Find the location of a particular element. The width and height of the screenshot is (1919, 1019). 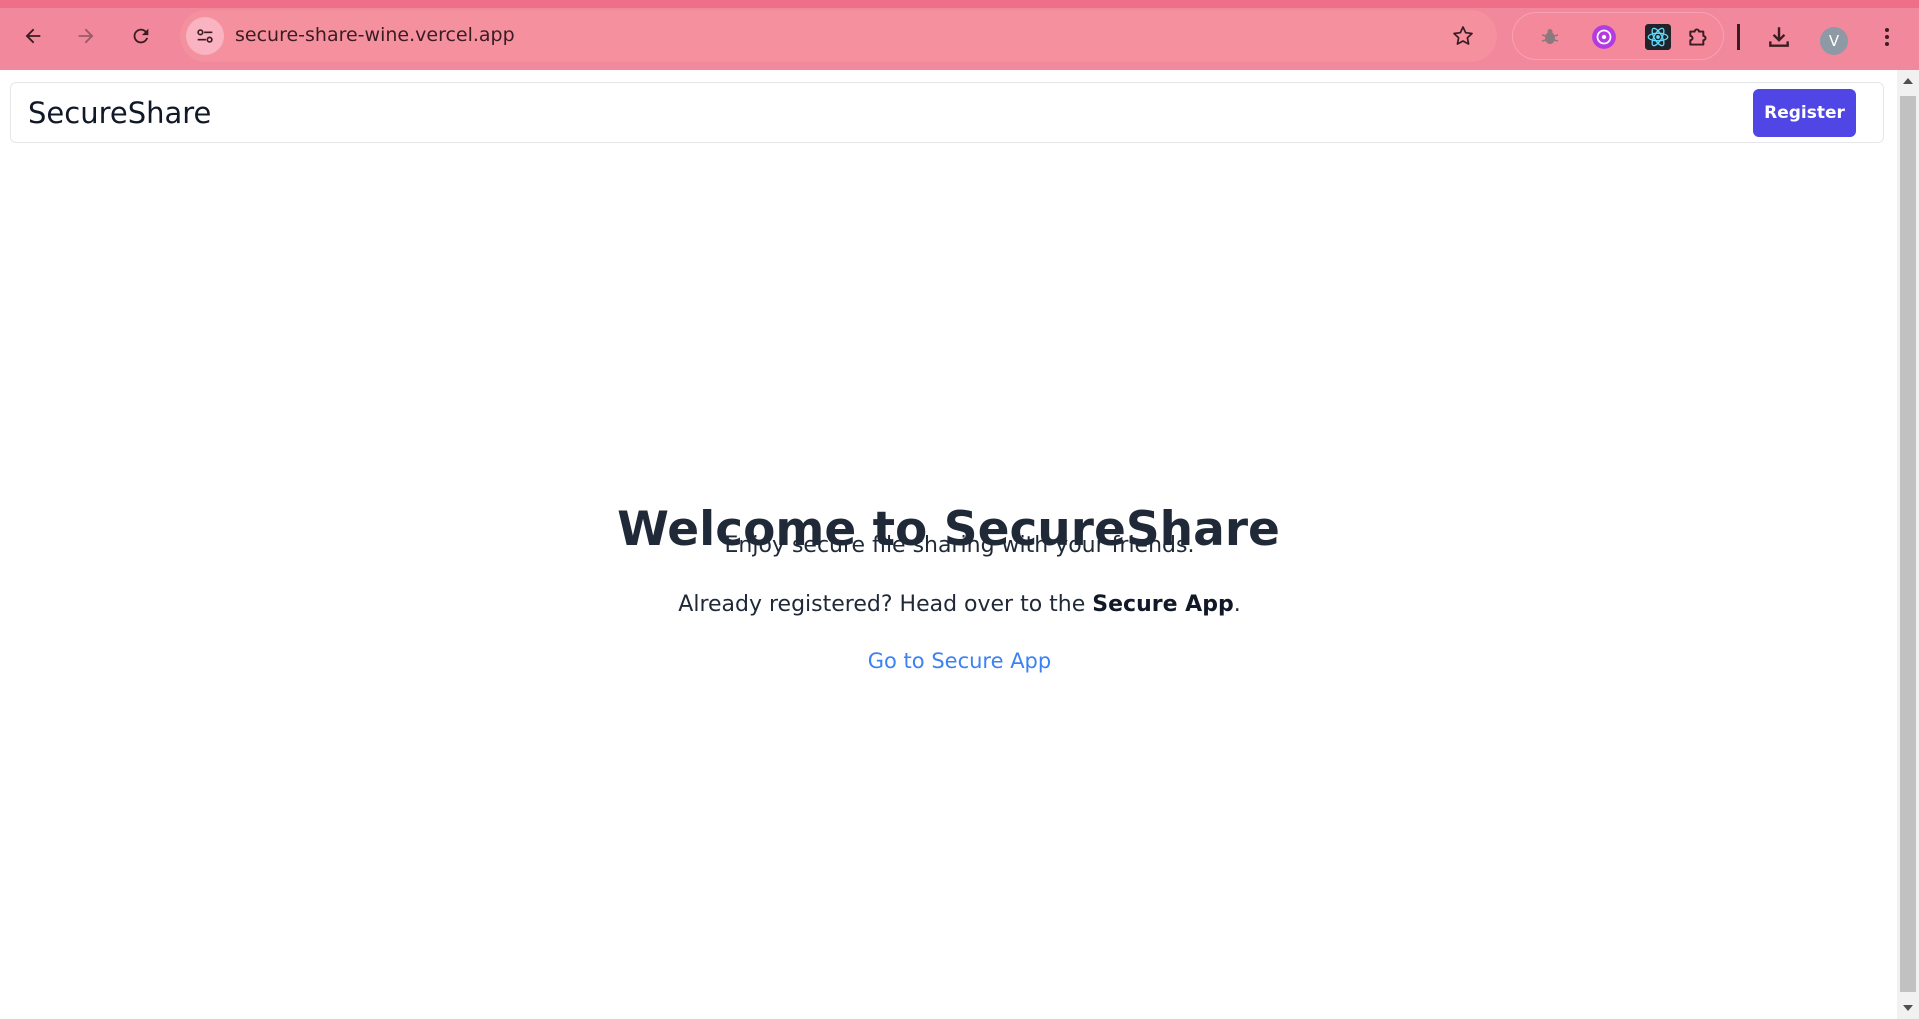

purple-extension-icon is located at coordinates (1604, 37).